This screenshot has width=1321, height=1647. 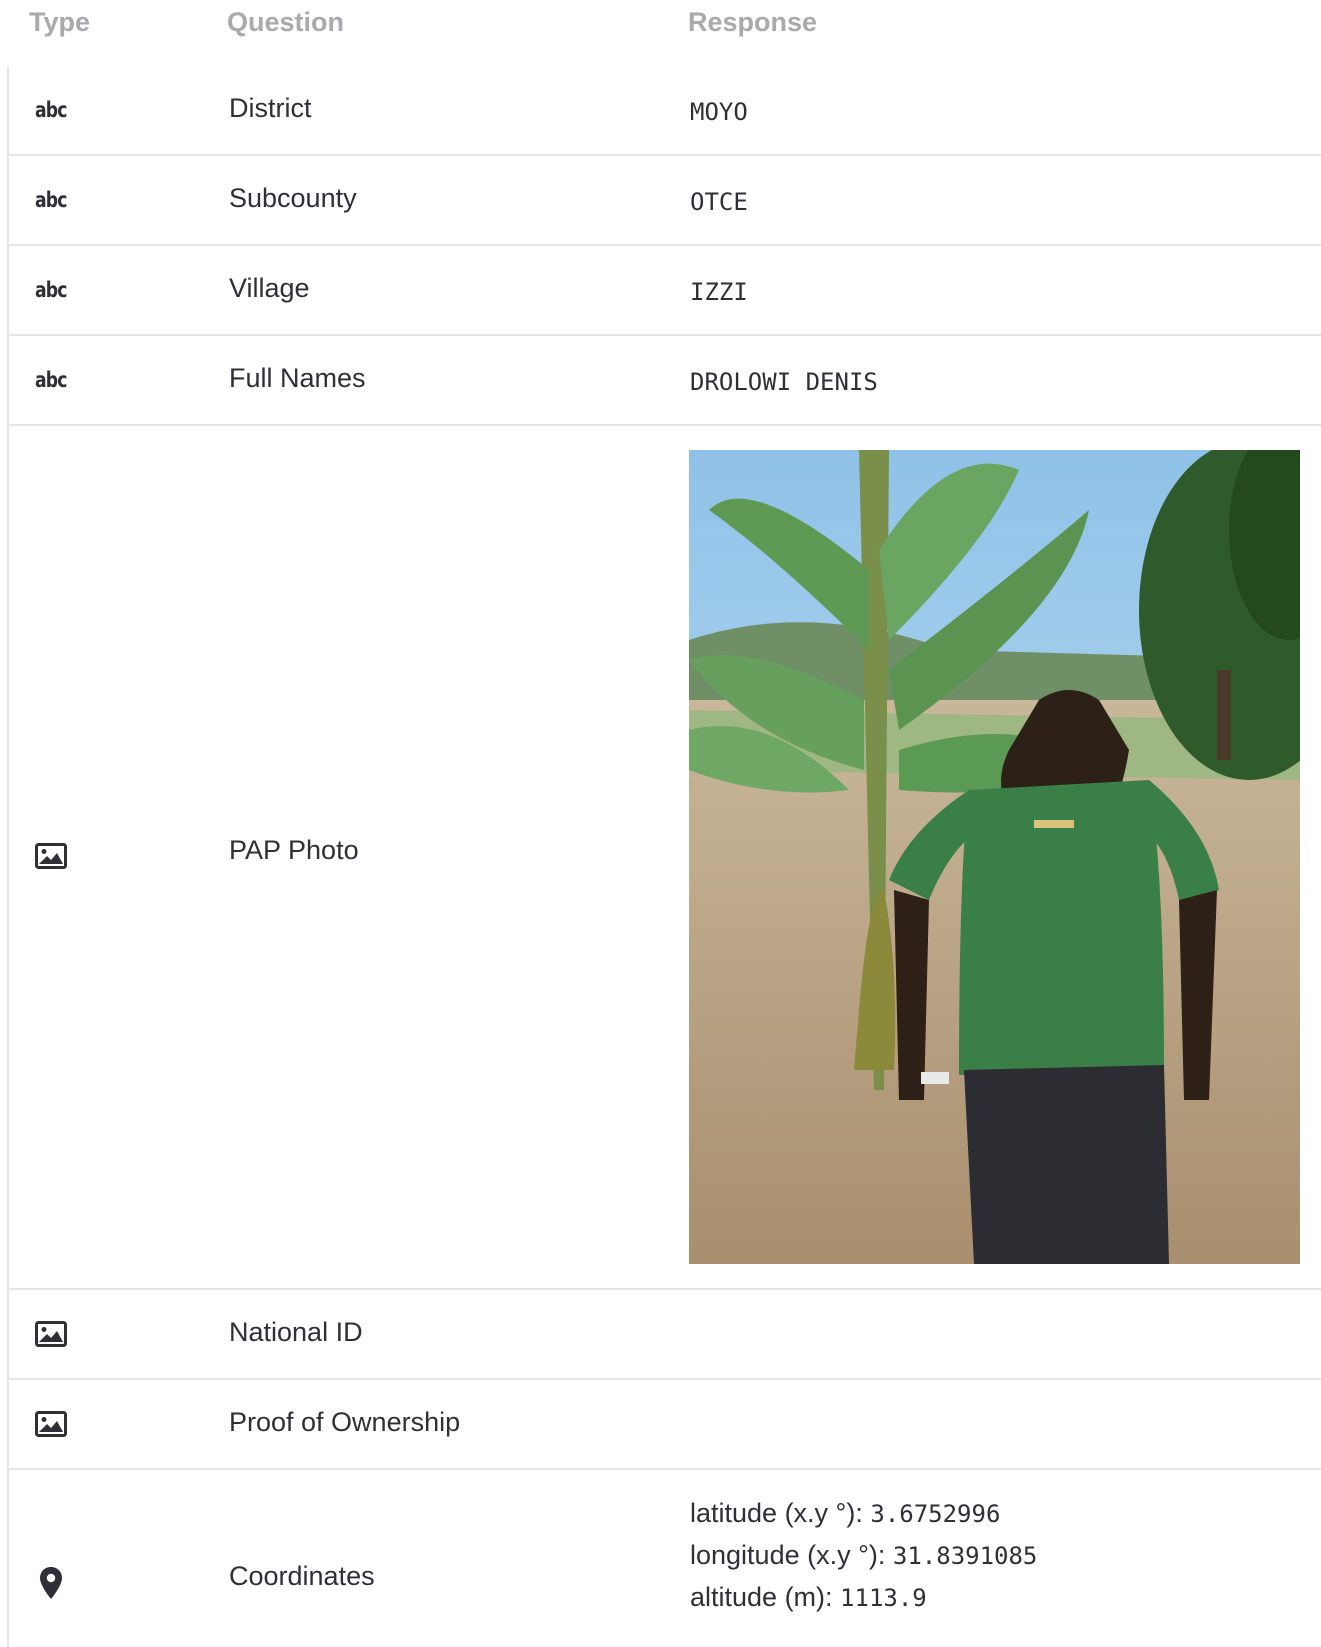 I want to click on latitude-value: 3.6752996, so click(x=935, y=1514).